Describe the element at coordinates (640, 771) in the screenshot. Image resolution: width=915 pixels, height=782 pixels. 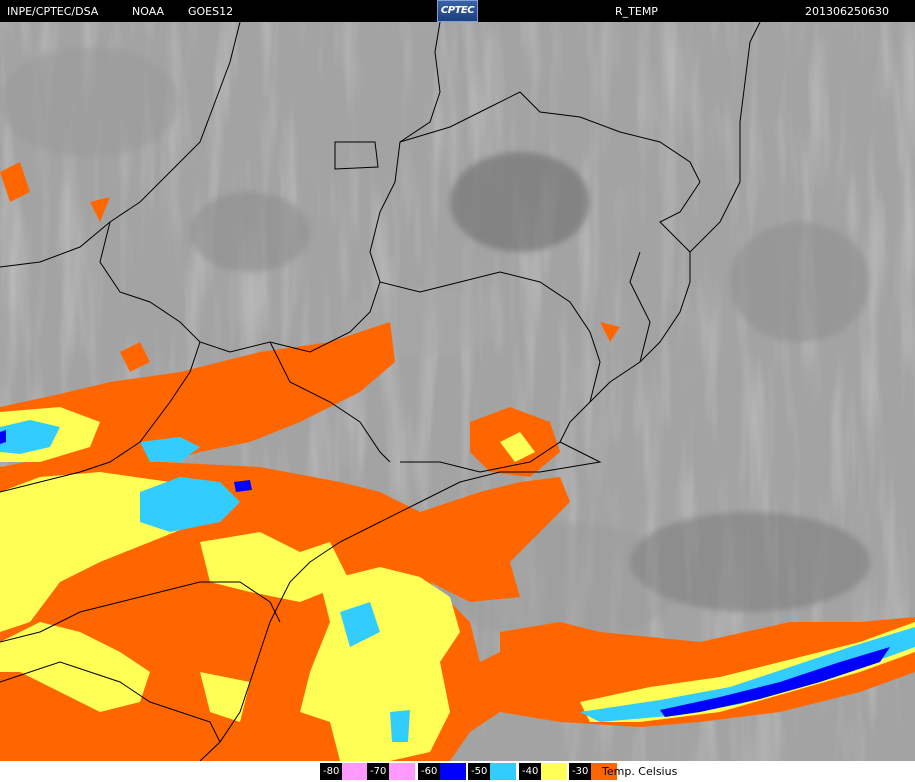
I see `legend-unit: Temp. Celsius` at that location.